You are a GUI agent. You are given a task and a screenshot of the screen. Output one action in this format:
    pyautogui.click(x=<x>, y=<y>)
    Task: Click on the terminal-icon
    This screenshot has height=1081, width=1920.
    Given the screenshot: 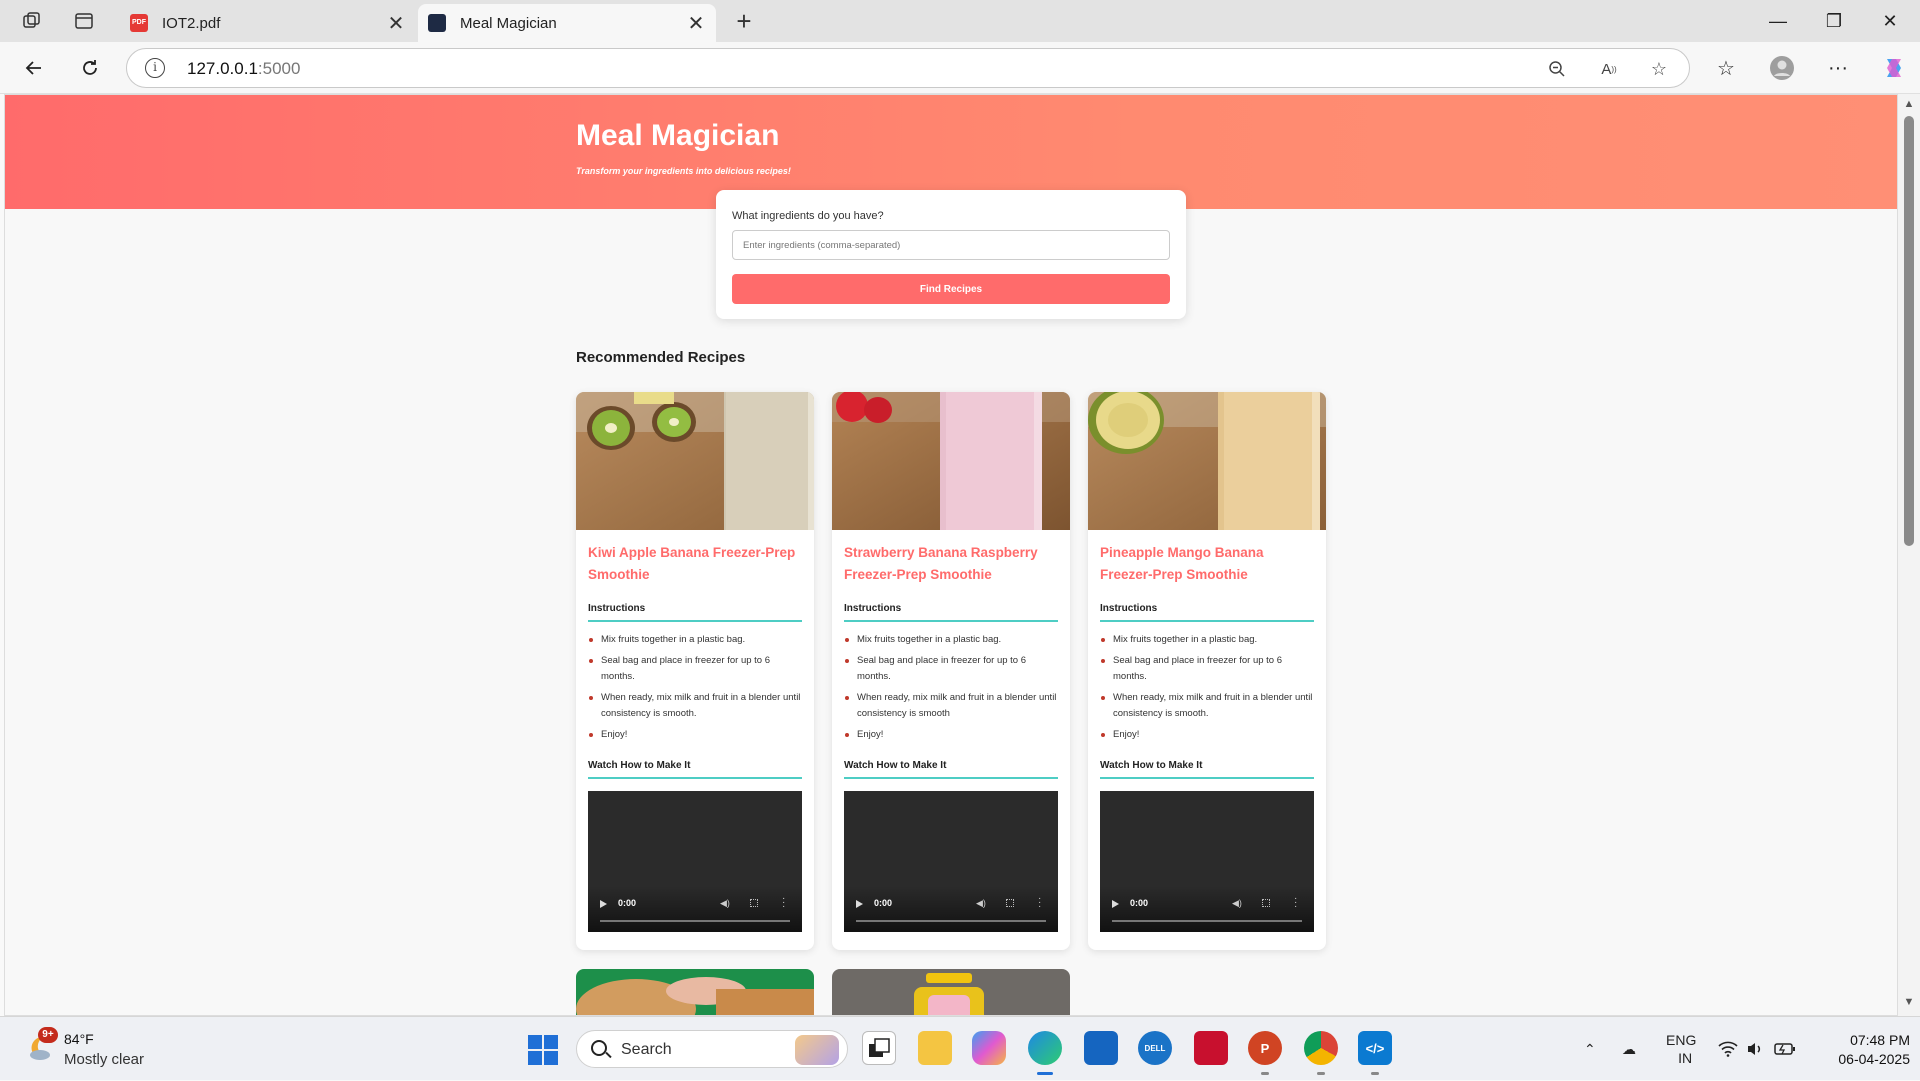 What is the action you would take?
    pyautogui.click(x=437, y=23)
    